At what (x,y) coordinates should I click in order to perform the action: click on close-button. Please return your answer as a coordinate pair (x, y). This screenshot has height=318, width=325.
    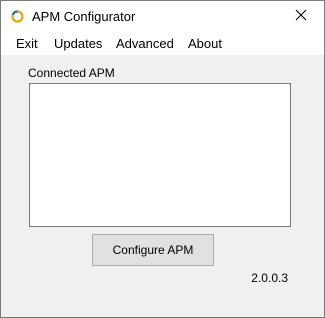
    Looking at the image, I should click on (301, 16).